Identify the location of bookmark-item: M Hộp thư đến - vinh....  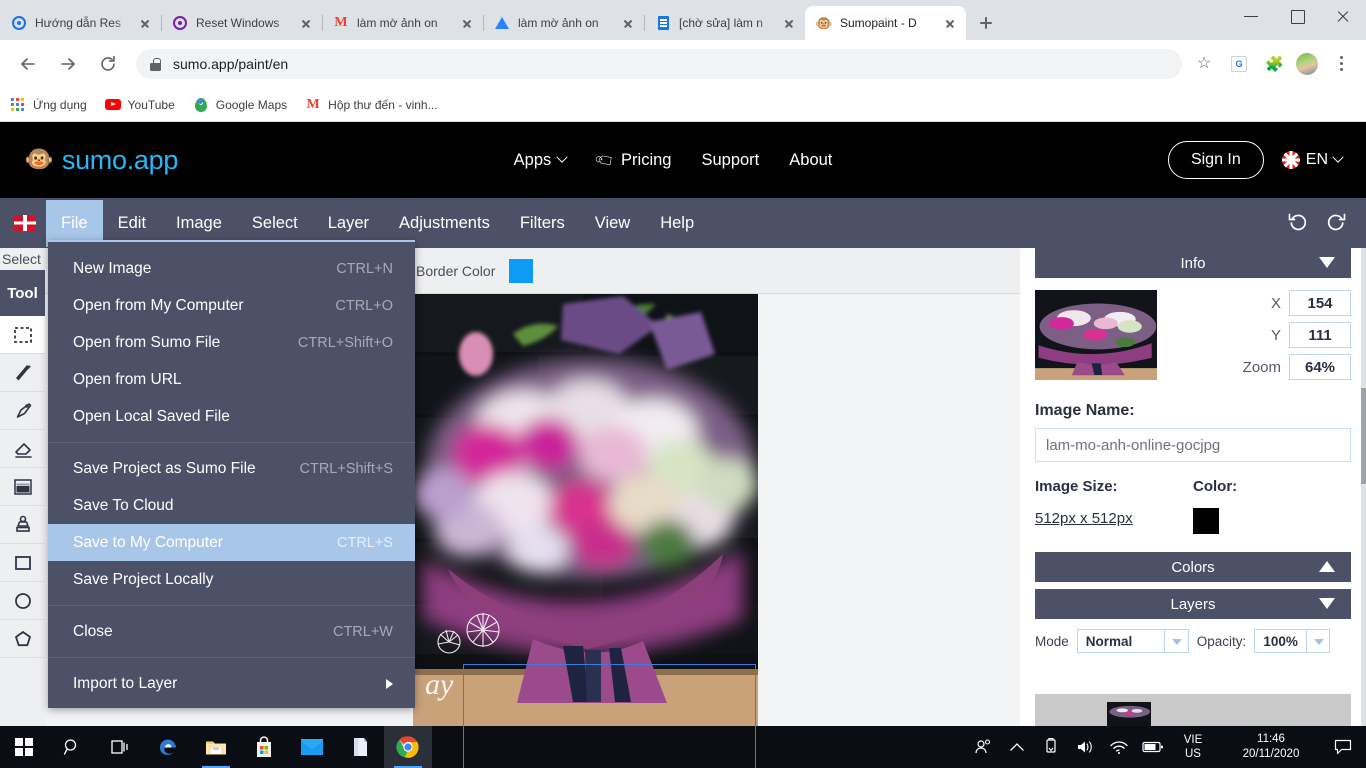
(371, 105).